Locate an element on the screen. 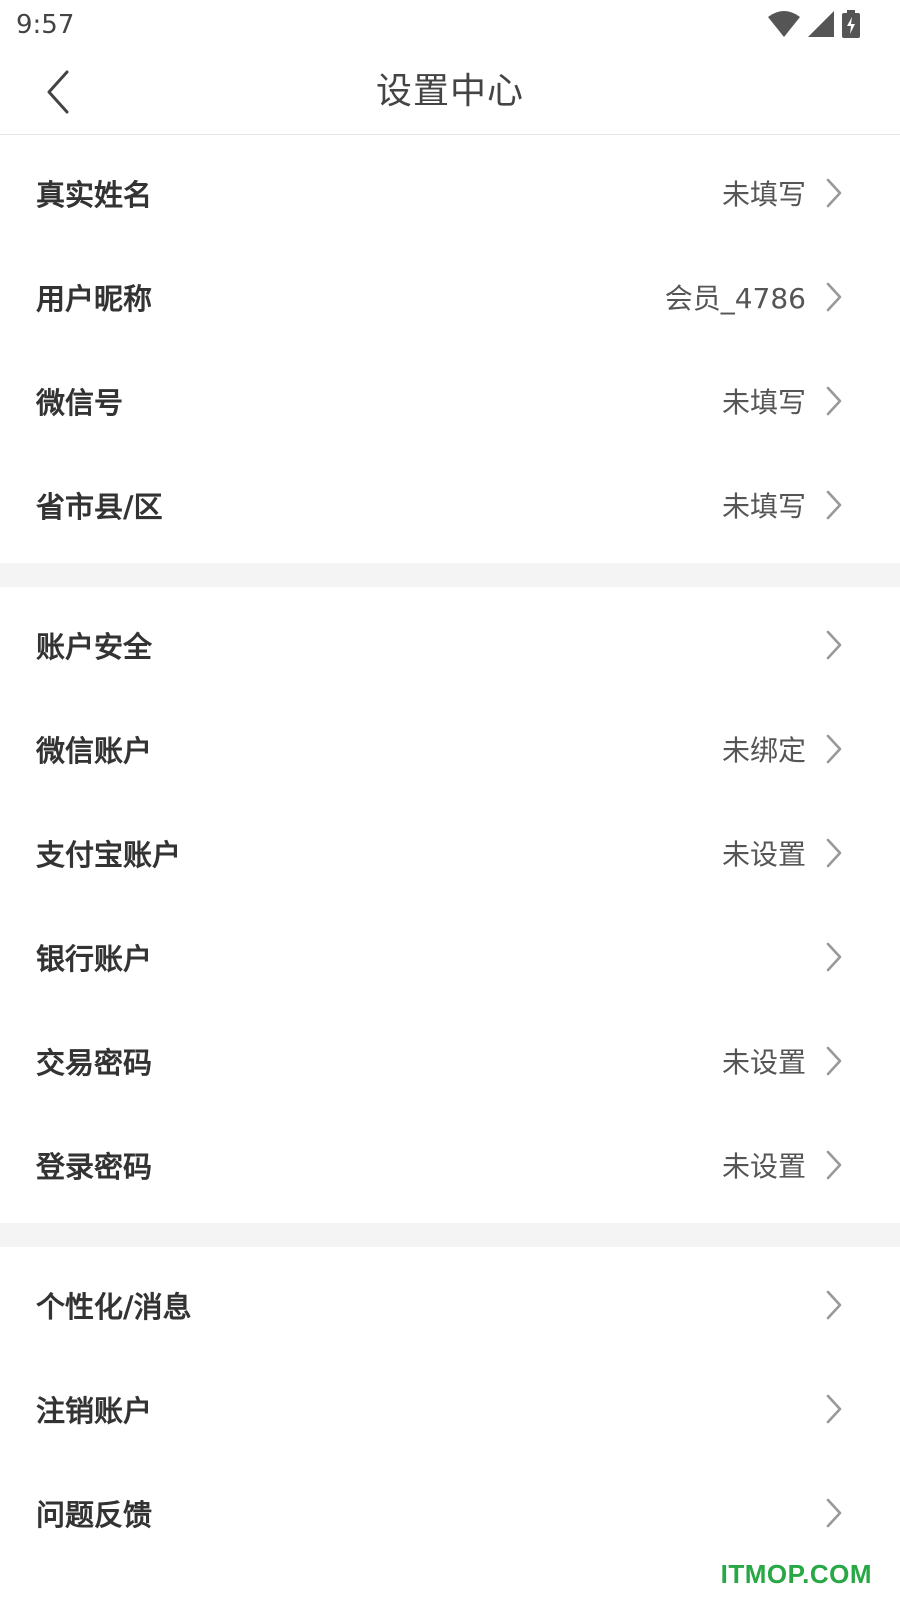  nav-bar: 设置中心 is located at coordinates (450, 92).